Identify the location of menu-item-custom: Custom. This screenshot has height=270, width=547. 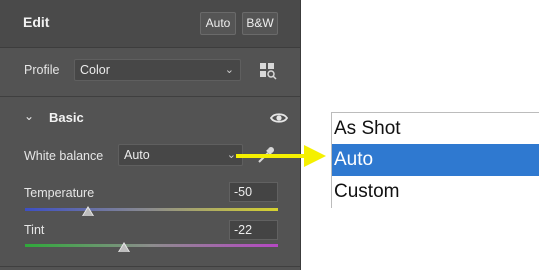
(435, 192).